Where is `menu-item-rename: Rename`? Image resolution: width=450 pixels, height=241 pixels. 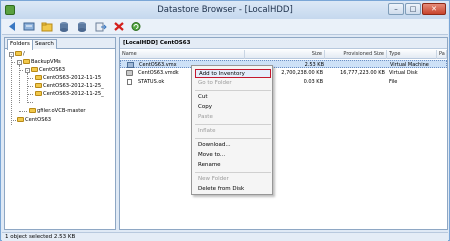
menu-item-rename: Rename is located at coordinates (233, 165).